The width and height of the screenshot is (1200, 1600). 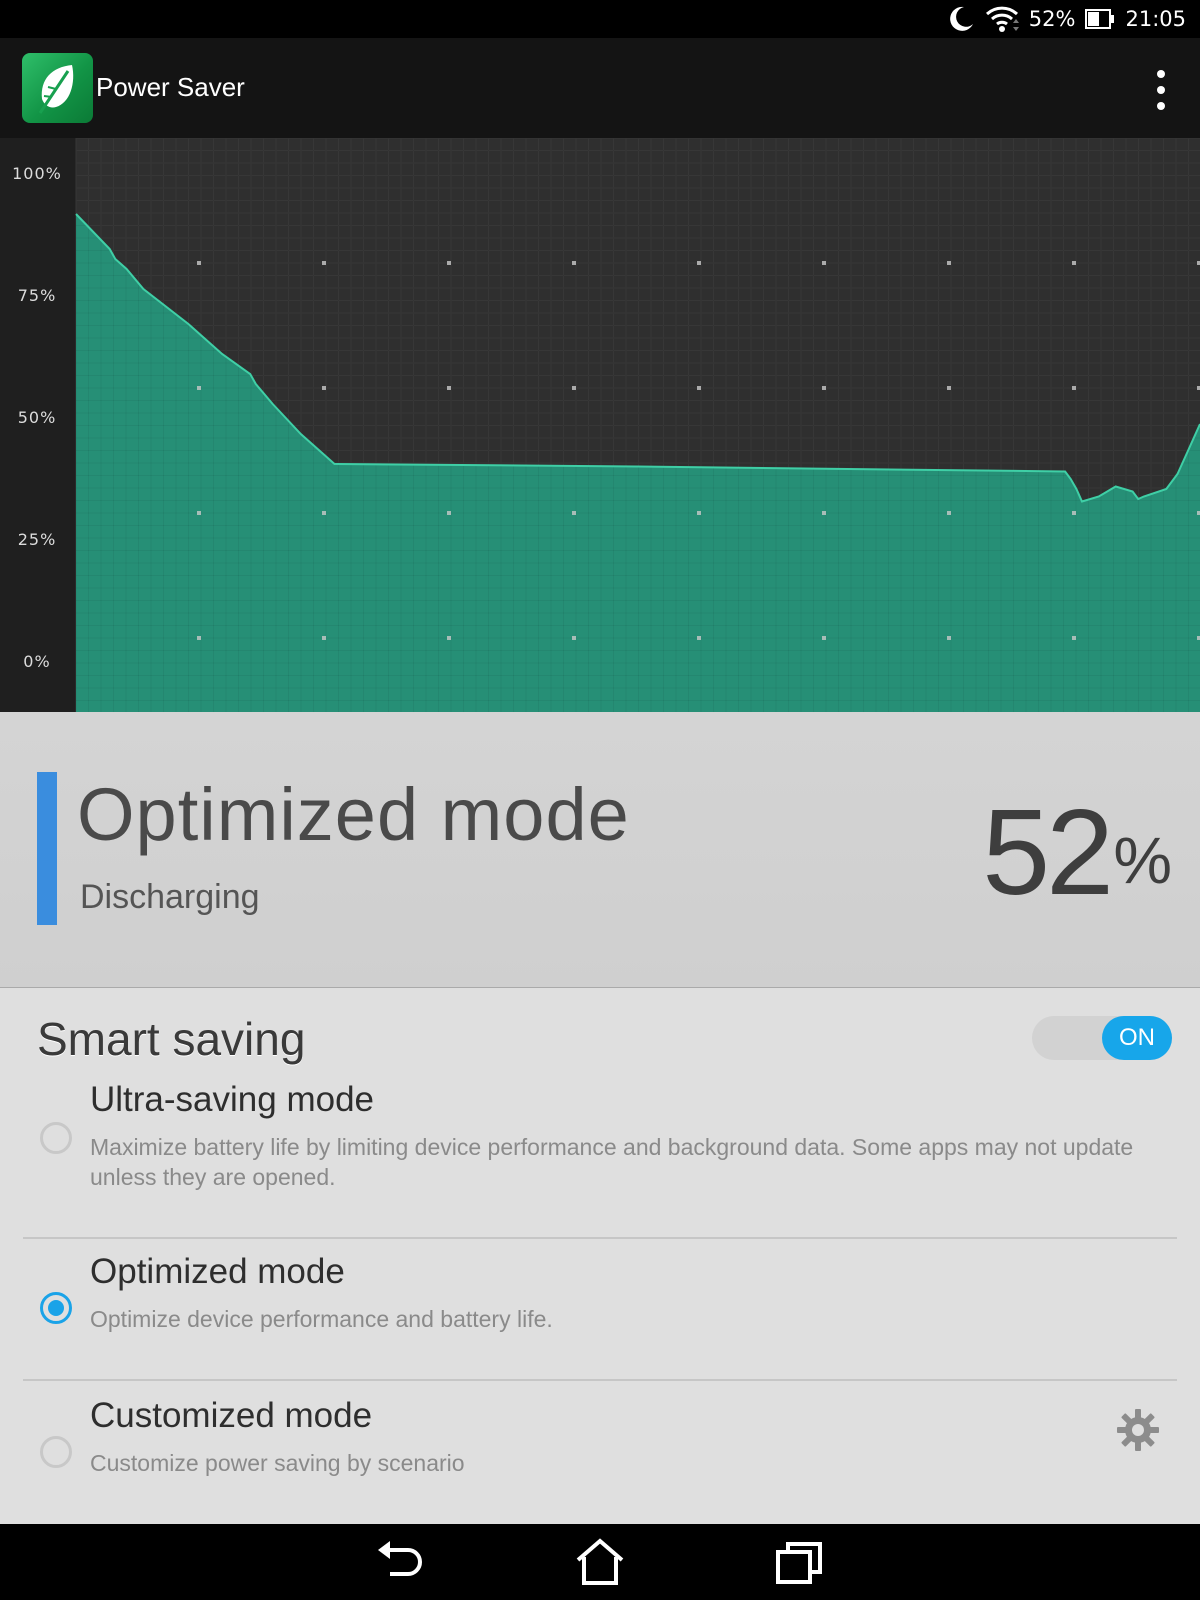 What do you see at coordinates (37, 539) in the screenshot?
I see `y-tick-label: 25%` at bounding box center [37, 539].